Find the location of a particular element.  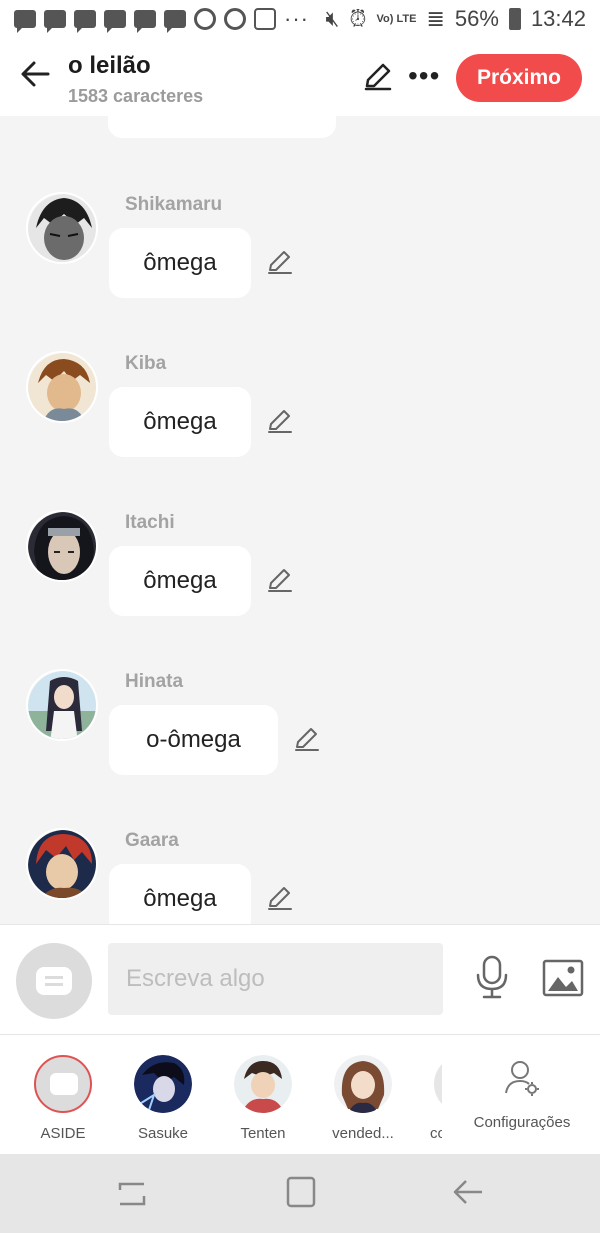

recent-apps-icon is located at coordinates (132, 1193).